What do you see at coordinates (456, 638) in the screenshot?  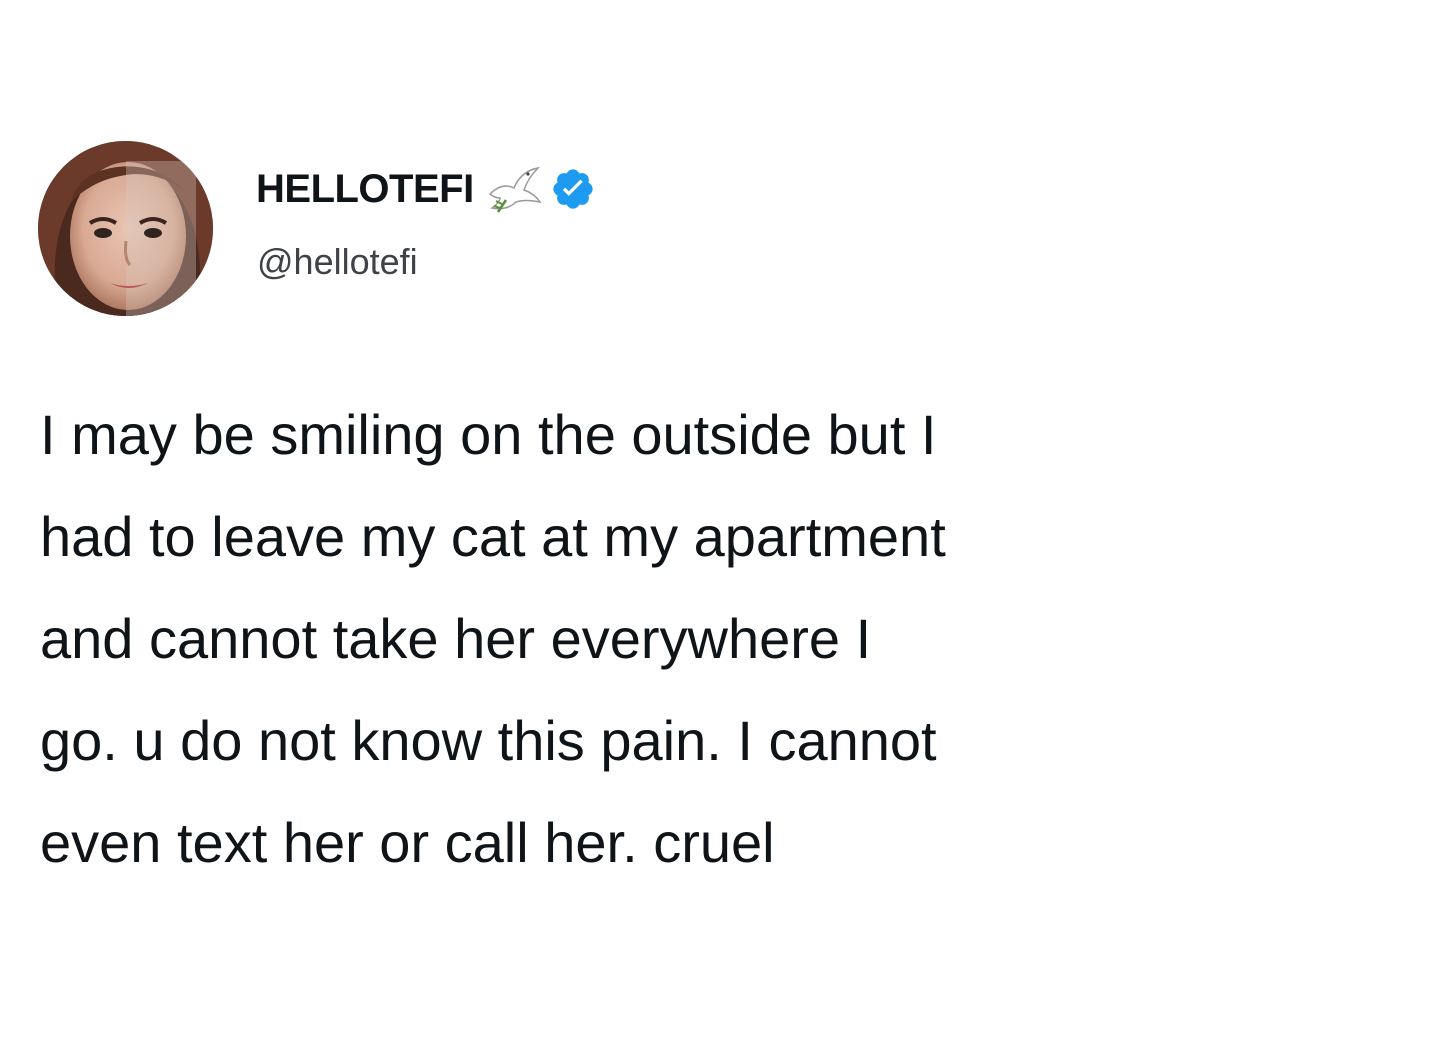 I see `tweet-text-line: and cannot take her everywhere I` at bounding box center [456, 638].